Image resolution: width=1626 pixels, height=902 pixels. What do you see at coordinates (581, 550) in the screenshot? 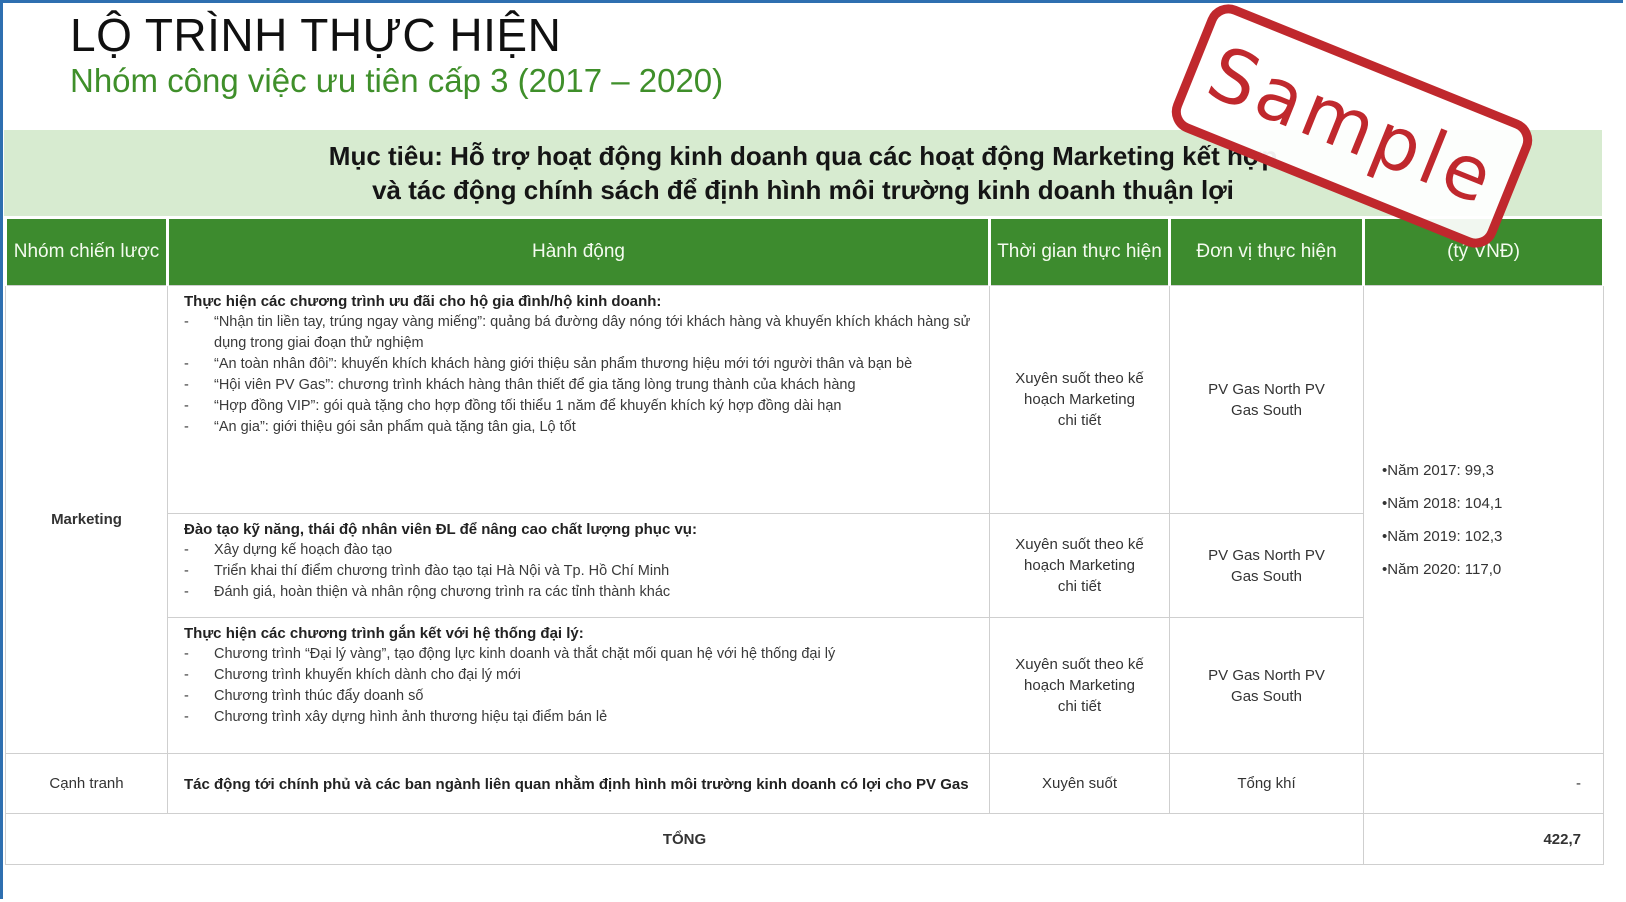
I see `list-item: Xây dựng kế hoạch đào tạo` at bounding box center [581, 550].